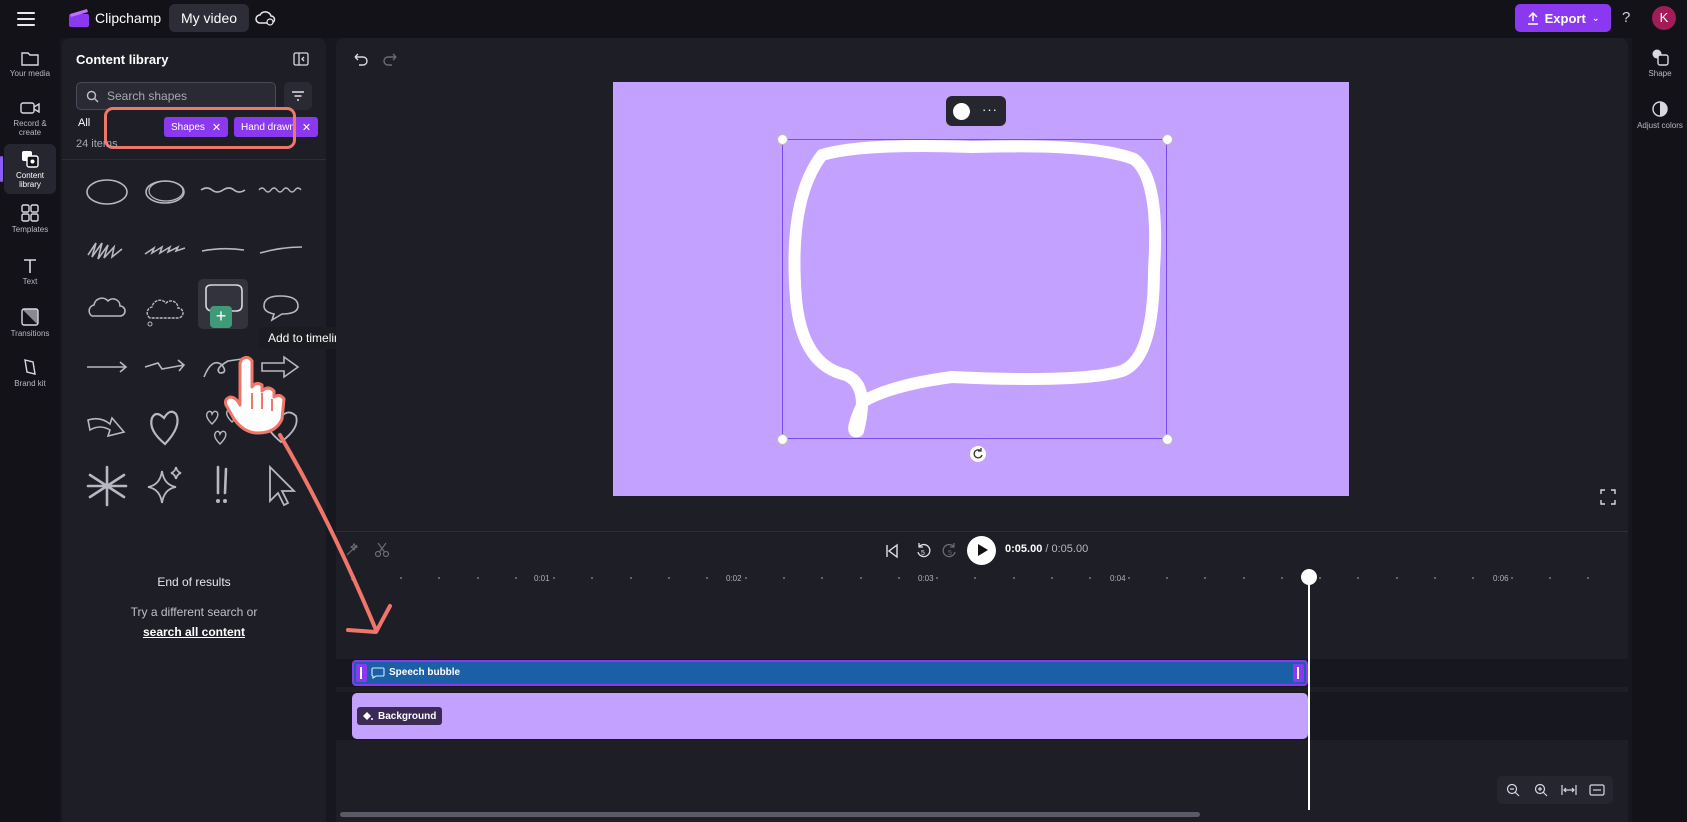 The image size is (1687, 822). I want to click on arrow-zigzag-icon, so click(165, 365).